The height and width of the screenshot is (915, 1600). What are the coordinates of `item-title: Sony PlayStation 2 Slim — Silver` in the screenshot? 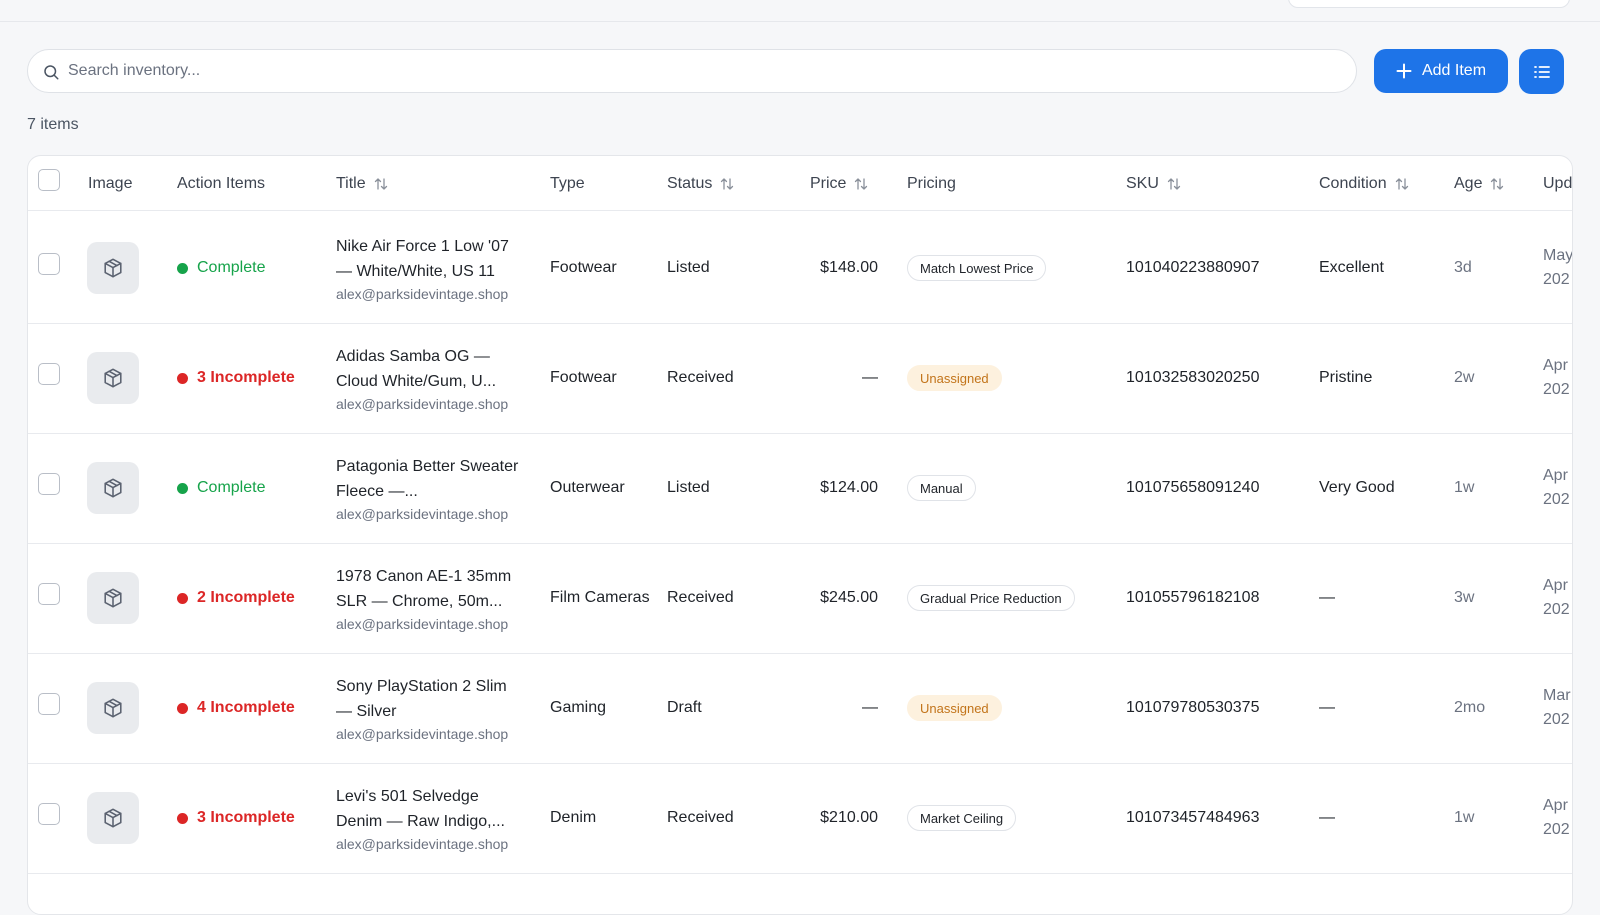 It's located at (421, 699).